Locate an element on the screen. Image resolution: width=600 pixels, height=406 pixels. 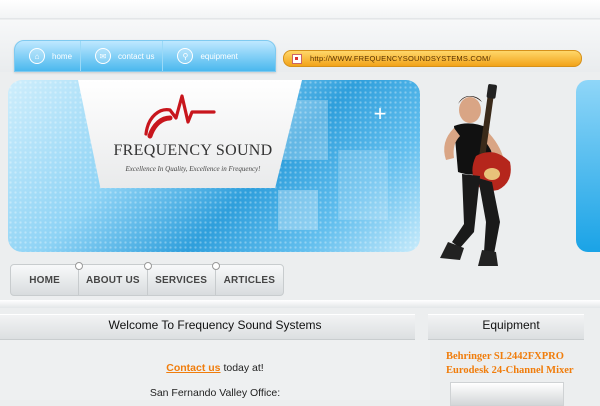
mail-icon: ✉ is located at coordinates (103, 56).